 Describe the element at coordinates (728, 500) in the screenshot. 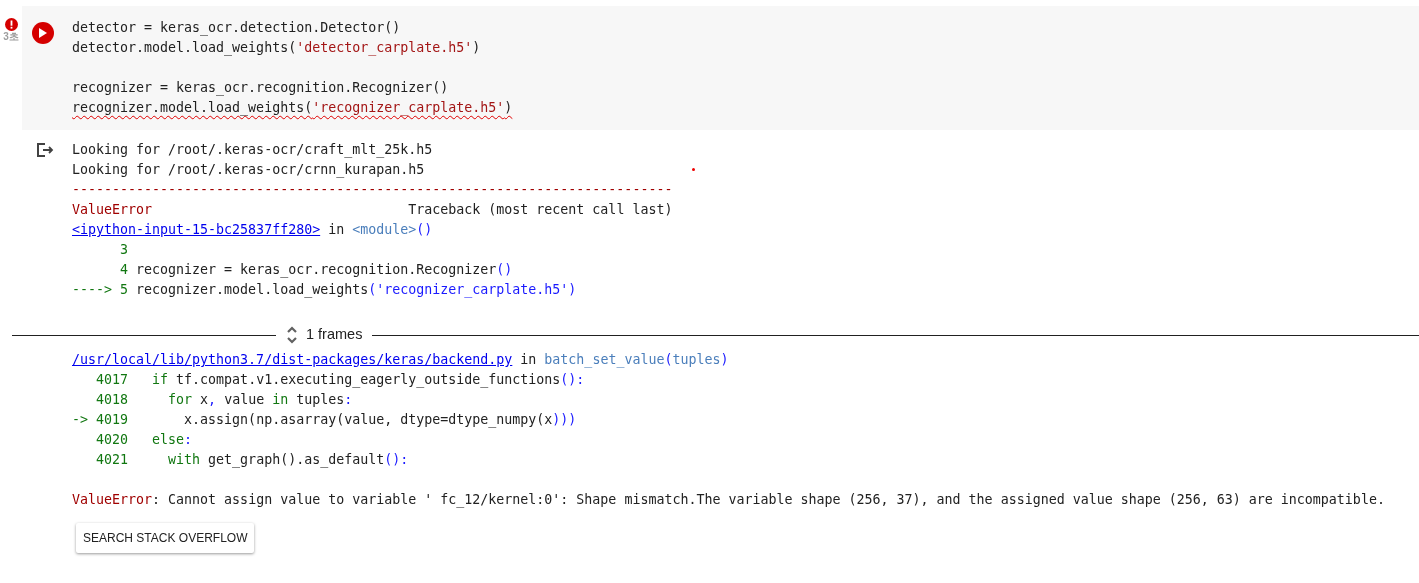

I see `output-line: ValueError: Cannot assign value to variable ' fc_12/kernel:0': Shape mismatch.The variable shape (256, 37), and the assigned value shape (256, 63) are incompatible.` at that location.